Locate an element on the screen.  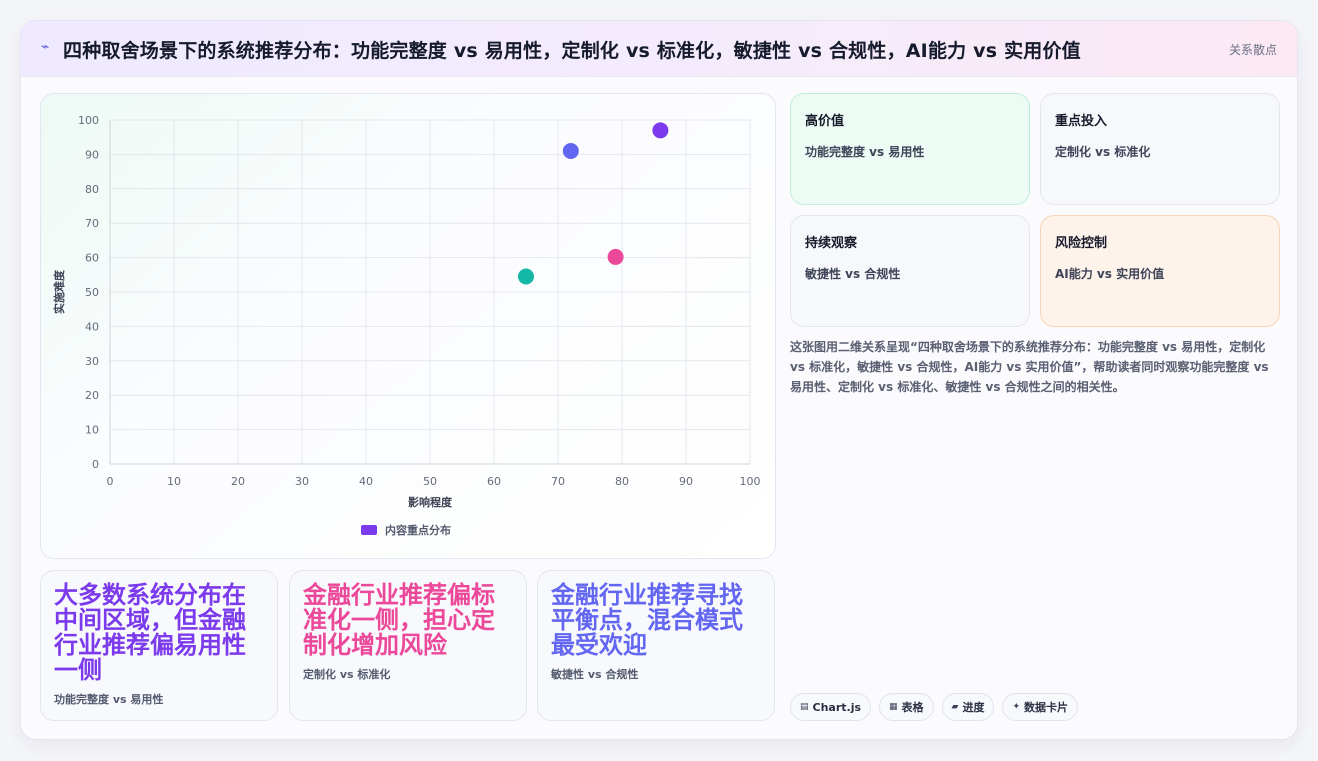
insight-card: 金融行业推荐寻找平衡点，混合模式最受欢迎 敏捷性 vs 合规性 is located at coordinates (656, 645).